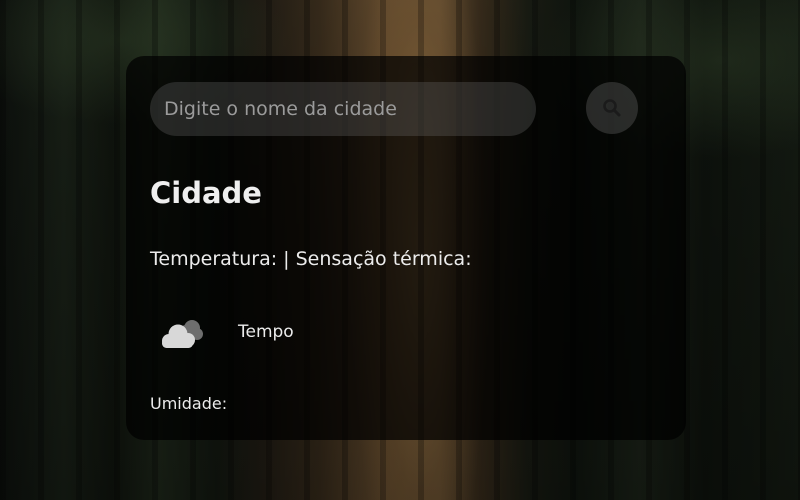 The image size is (800, 500). I want to click on weather-description: Tempo, so click(266, 332).